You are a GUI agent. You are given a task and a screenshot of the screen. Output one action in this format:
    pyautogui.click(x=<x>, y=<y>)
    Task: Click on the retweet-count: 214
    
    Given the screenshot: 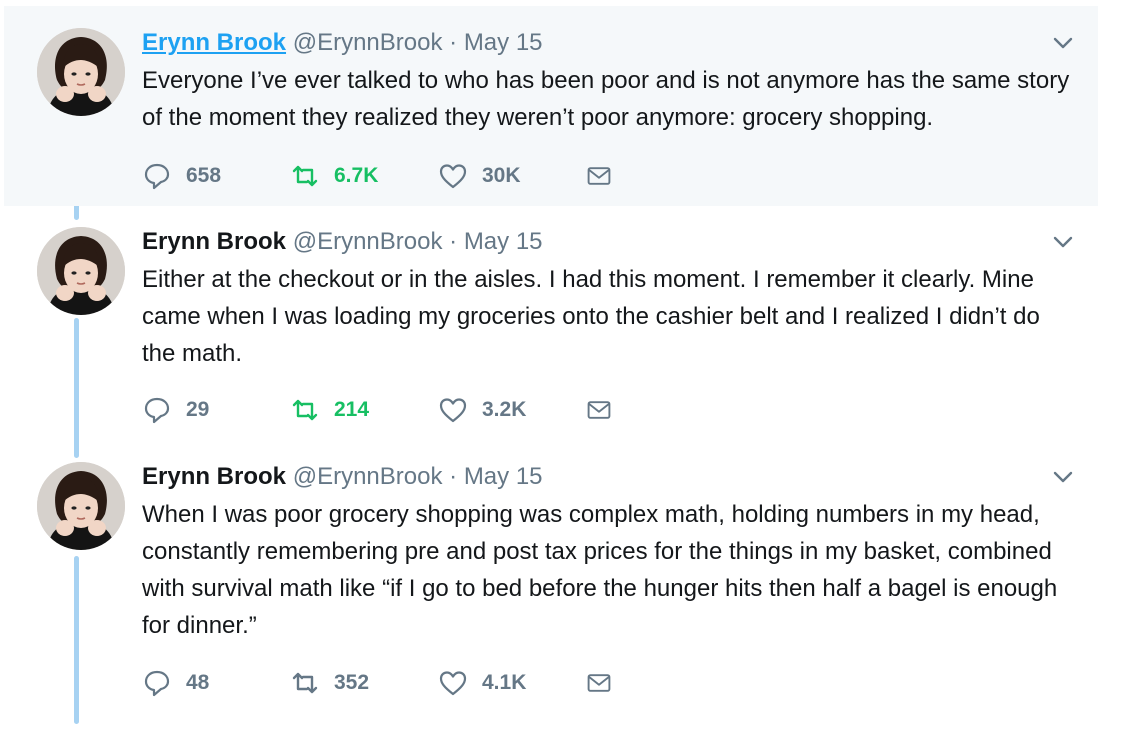 What is the action you would take?
    pyautogui.click(x=352, y=409)
    